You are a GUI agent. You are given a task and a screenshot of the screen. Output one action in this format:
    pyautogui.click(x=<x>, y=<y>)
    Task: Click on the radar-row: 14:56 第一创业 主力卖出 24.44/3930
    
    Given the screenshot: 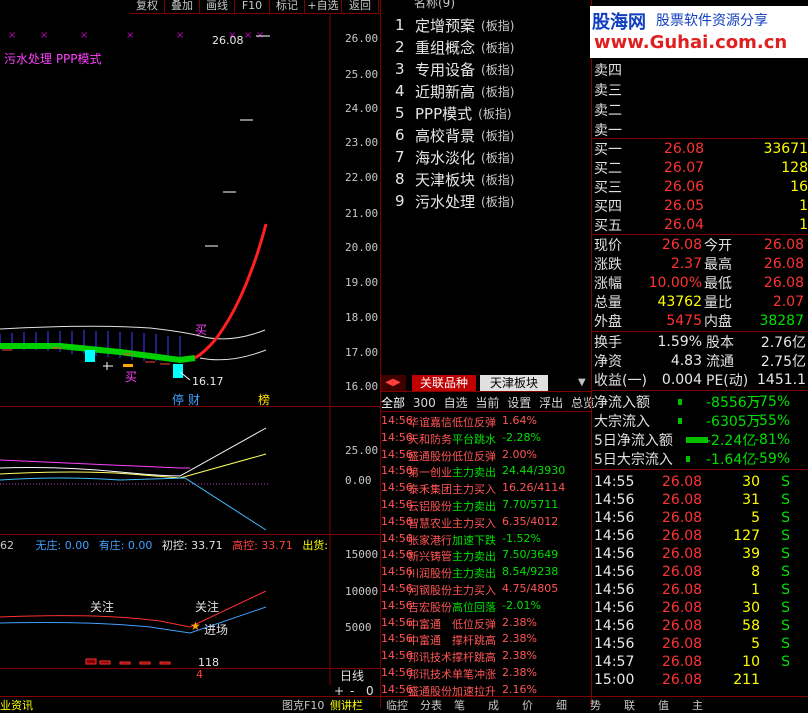 What is the action you would take?
    pyautogui.click(x=486, y=472)
    